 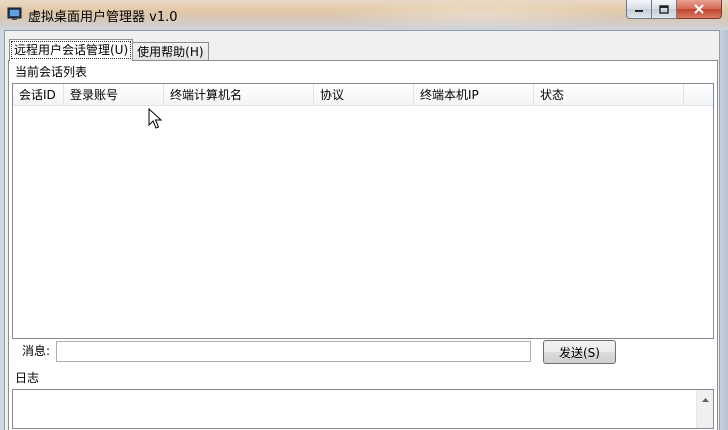 I want to click on maximize-icon, so click(x=664, y=9).